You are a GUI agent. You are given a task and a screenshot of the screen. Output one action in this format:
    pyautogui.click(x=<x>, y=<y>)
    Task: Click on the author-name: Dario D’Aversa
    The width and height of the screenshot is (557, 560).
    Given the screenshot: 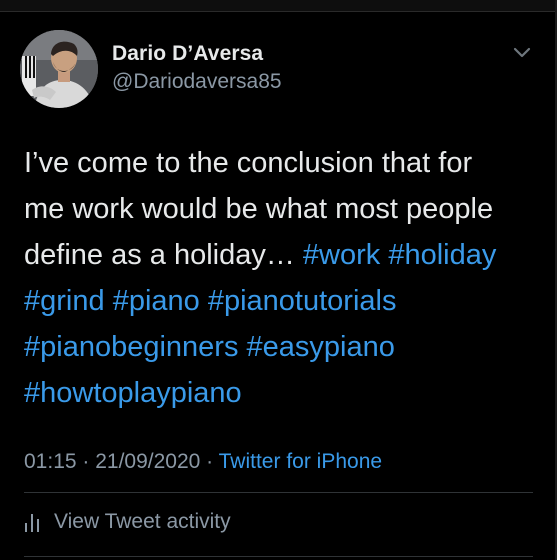 What is the action you would take?
    pyautogui.click(x=187, y=54)
    